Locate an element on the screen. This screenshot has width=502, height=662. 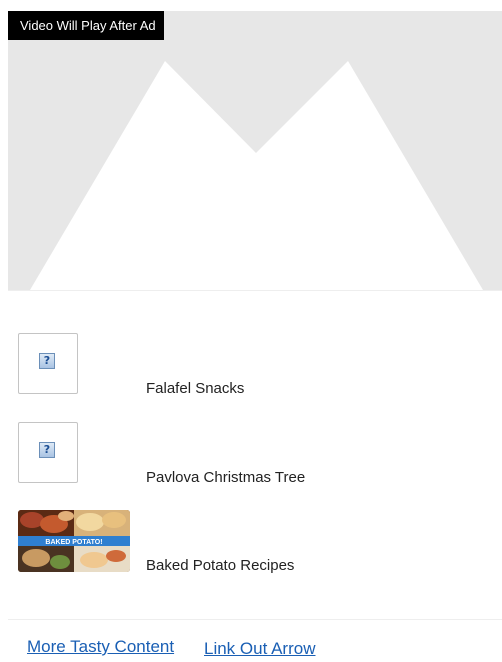
baked-potato-thumbnail: BAKED POTATO! is located at coordinates (74, 541).